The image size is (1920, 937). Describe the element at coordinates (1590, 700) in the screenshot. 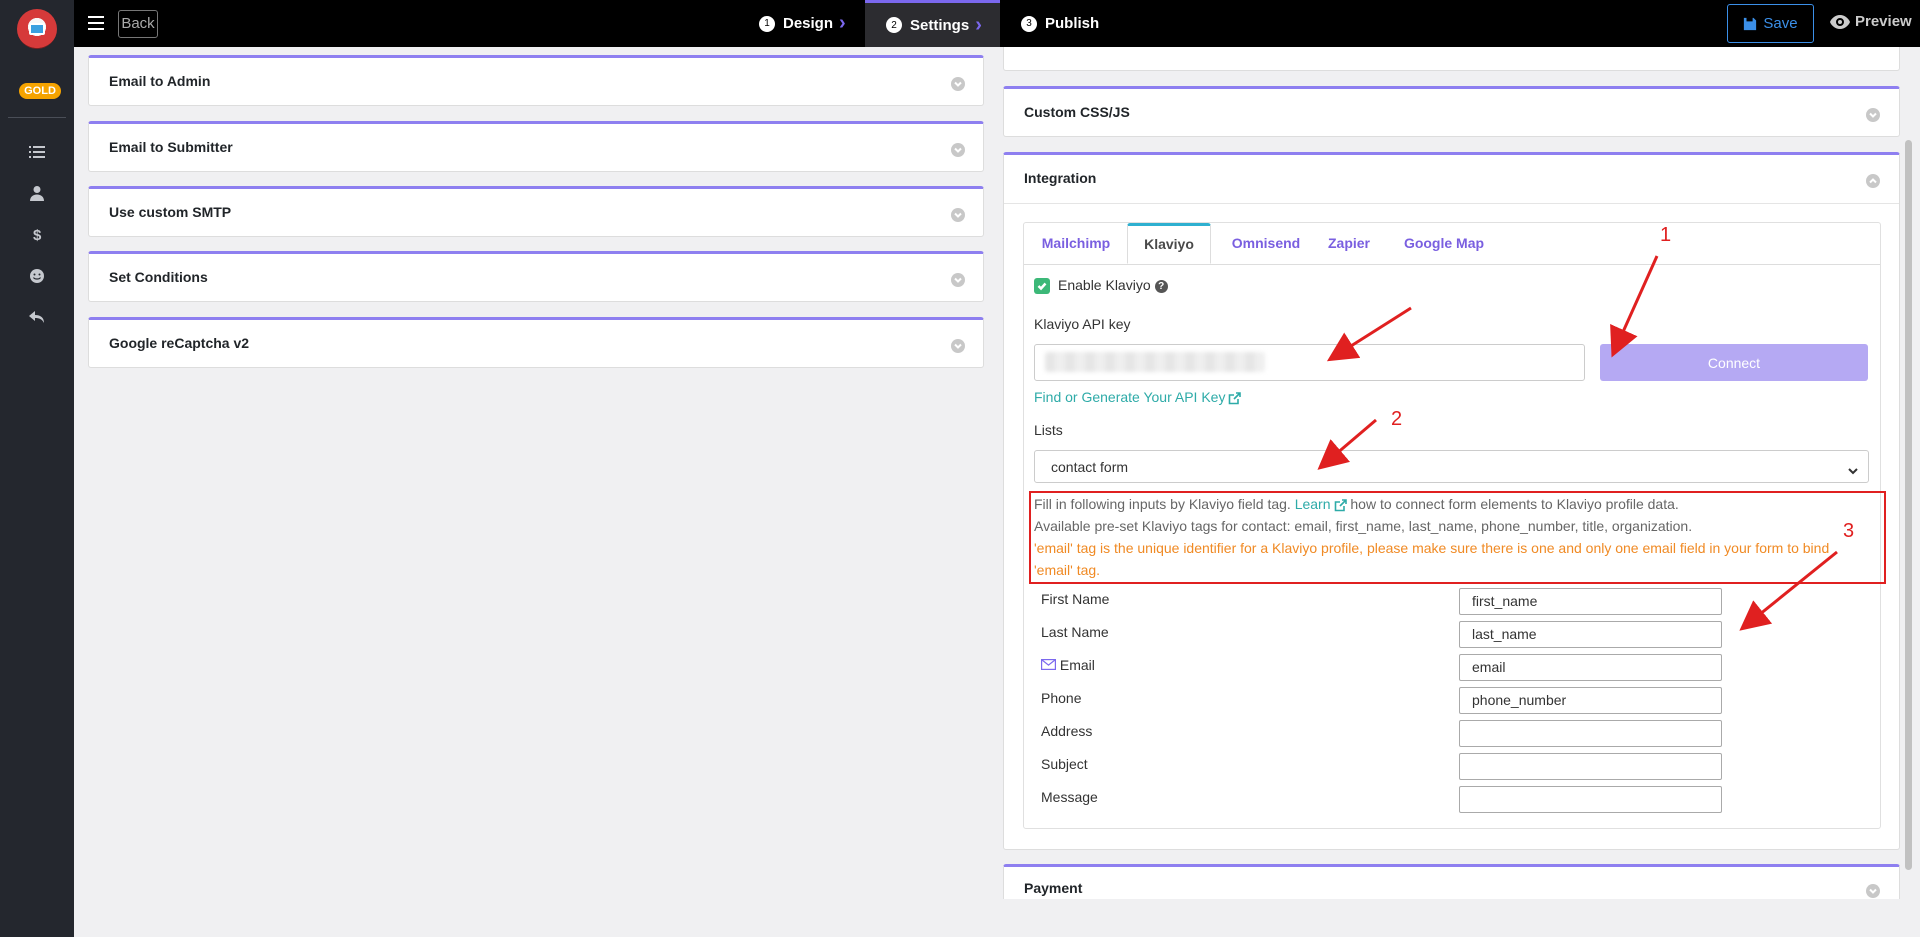

I see `field-input-phone: phone_number` at that location.